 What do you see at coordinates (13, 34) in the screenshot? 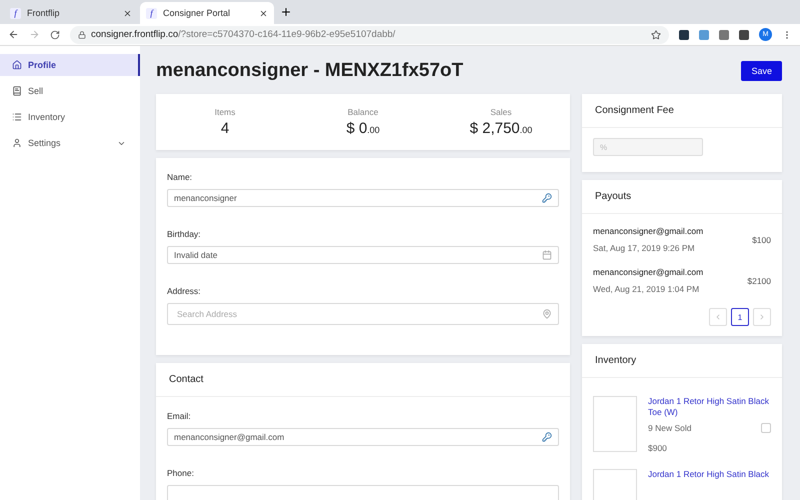
I see `back-icon` at bounding box center [13, 34].